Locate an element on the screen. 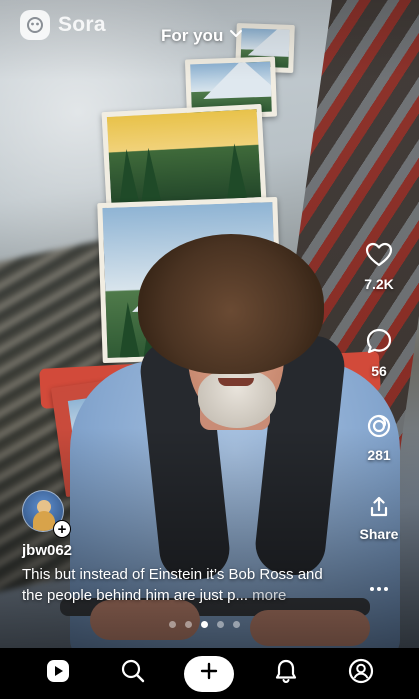 The height and width of the screenshot is (699, 419). remix-icon is located at coordinates (379, 428).